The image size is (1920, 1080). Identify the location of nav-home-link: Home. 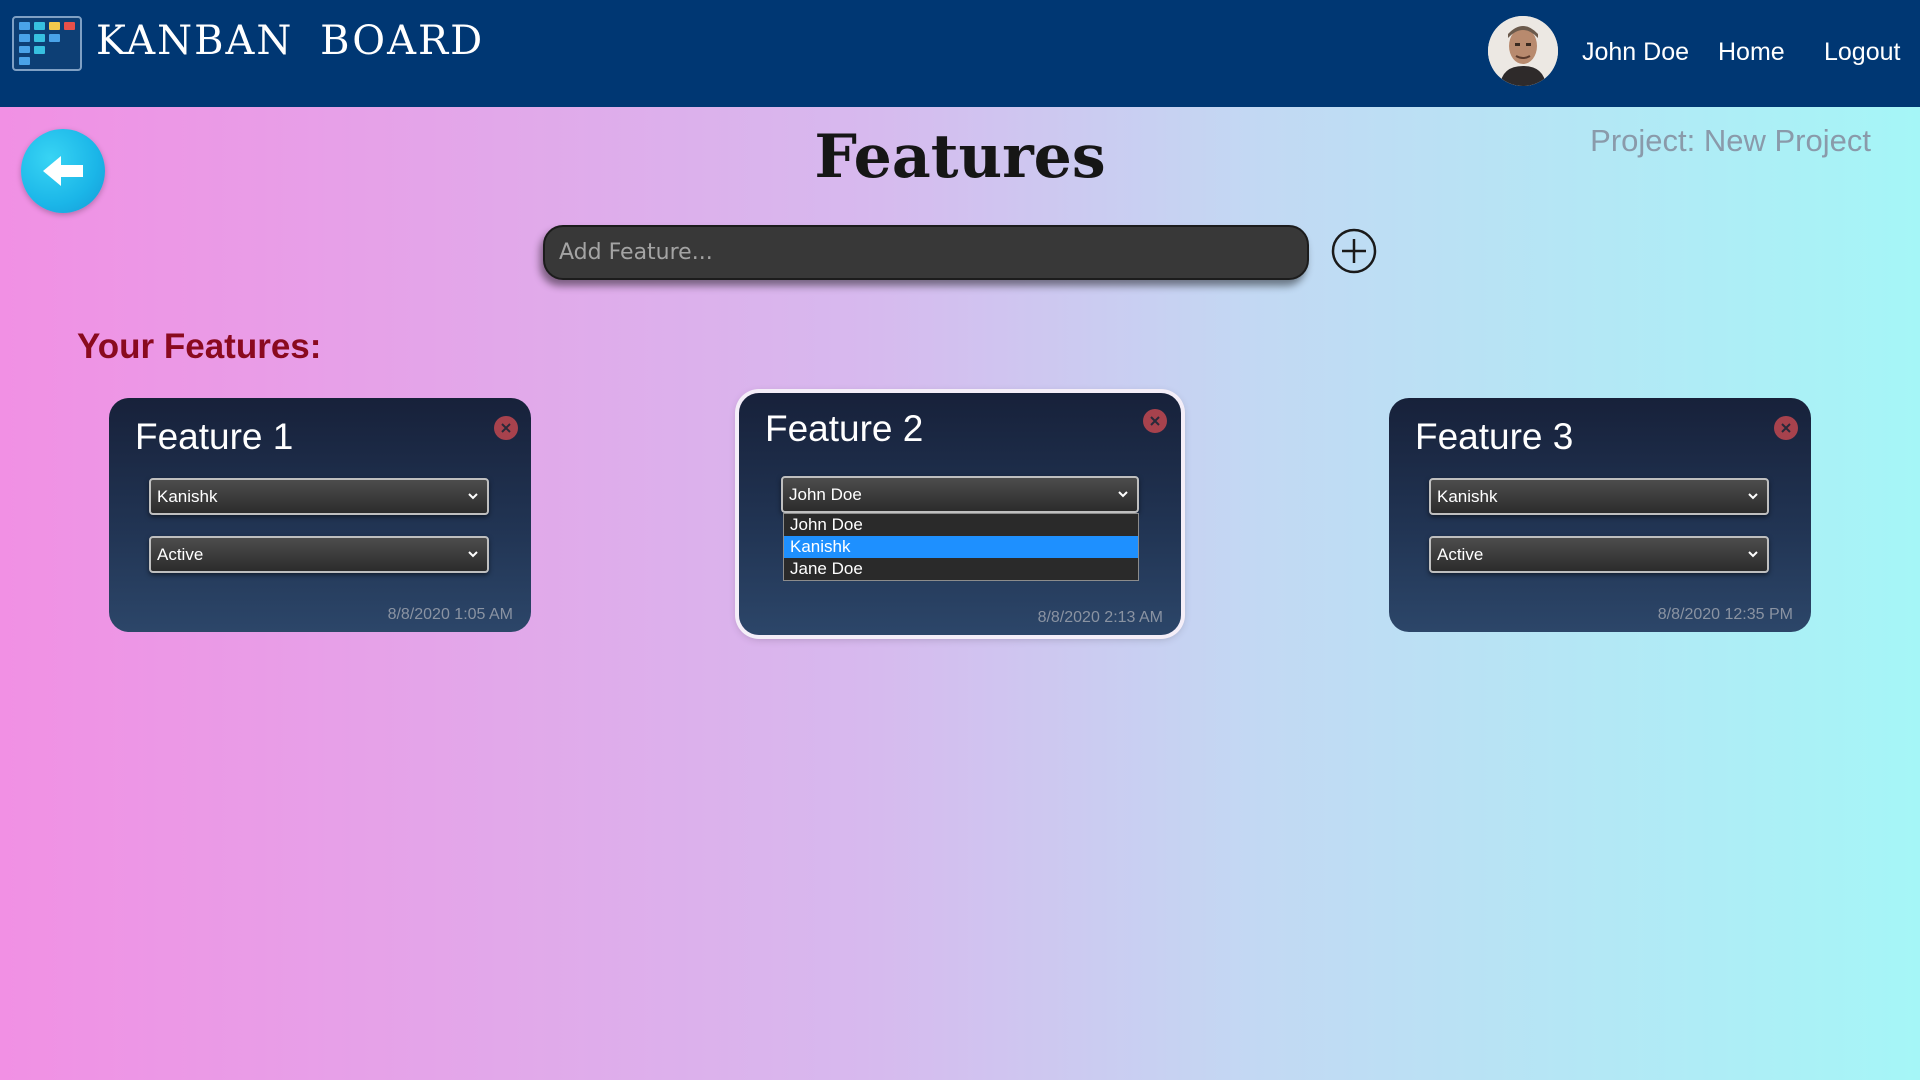
(1751, 52).